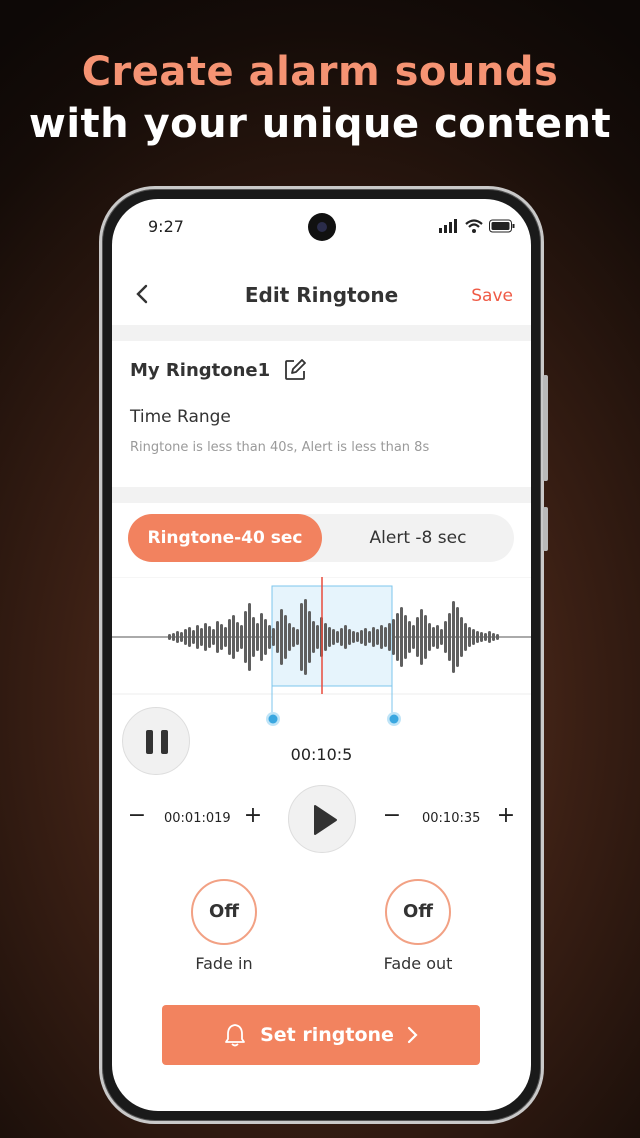  What do you see at coordinates (418, 538) in the screenshot?
I see `tab-alert: Alert -8 sec` at bounding box center [418, 538].